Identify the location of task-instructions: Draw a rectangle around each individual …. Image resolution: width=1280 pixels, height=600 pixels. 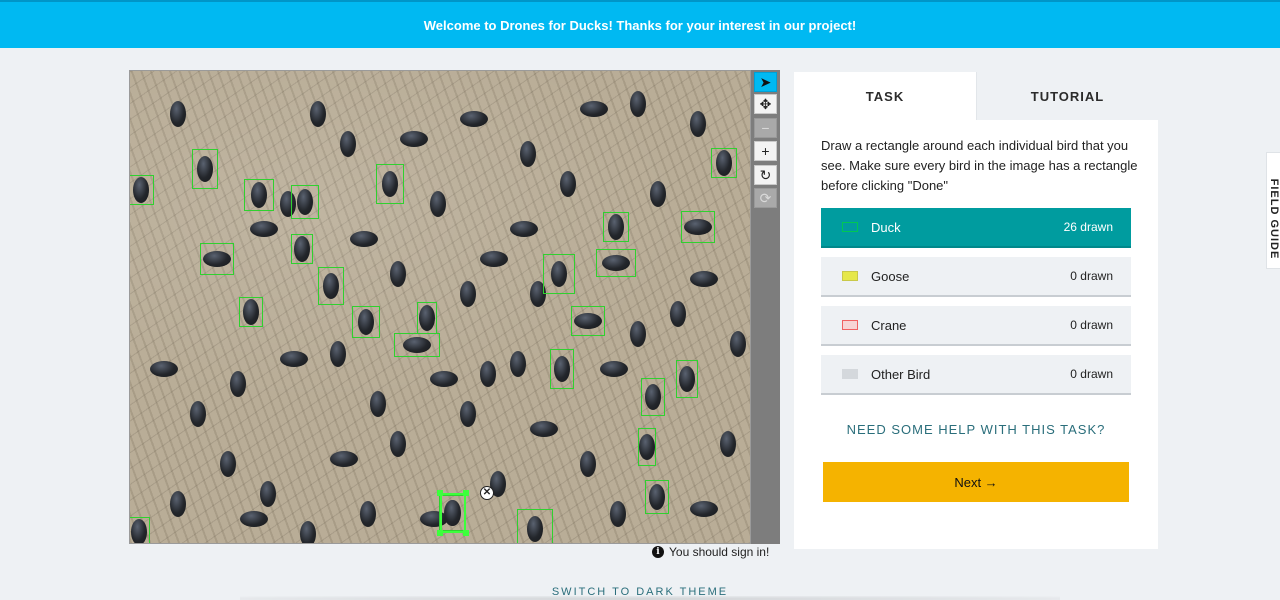
(979, 165).